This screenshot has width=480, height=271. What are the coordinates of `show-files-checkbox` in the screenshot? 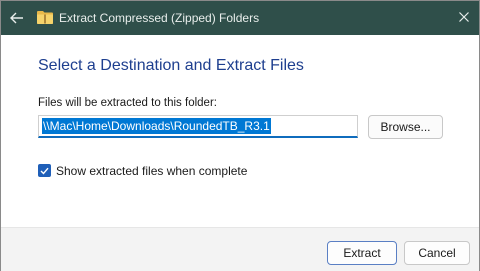 It's located at (44, 170).